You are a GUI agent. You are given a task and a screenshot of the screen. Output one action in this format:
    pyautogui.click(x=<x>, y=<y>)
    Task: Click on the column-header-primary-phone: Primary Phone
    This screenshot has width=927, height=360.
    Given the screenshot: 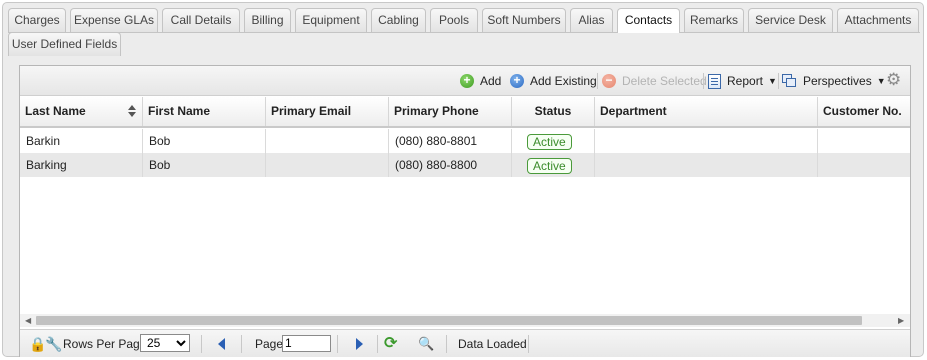 What is the action you would take?
    pyautogui.click(x=450, y=111)
    